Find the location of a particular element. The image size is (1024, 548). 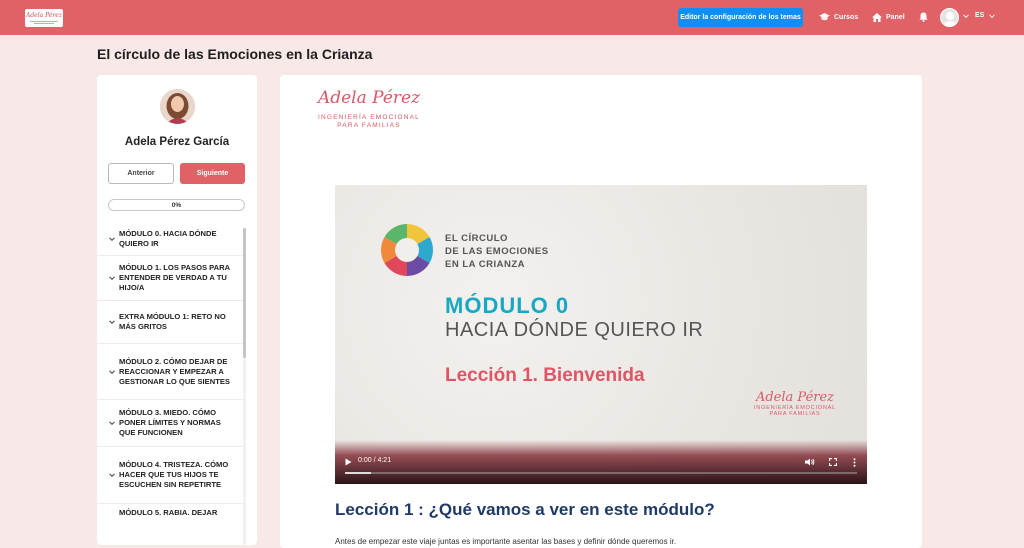

nav-panel-label: Panel is located at coordinates (895, 17).